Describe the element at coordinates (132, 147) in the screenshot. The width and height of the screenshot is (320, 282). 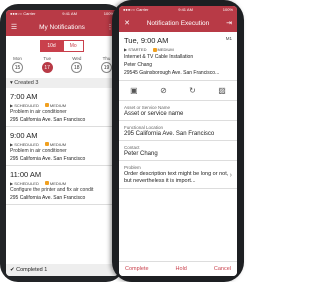
I see `field-label: Contact` at that location.